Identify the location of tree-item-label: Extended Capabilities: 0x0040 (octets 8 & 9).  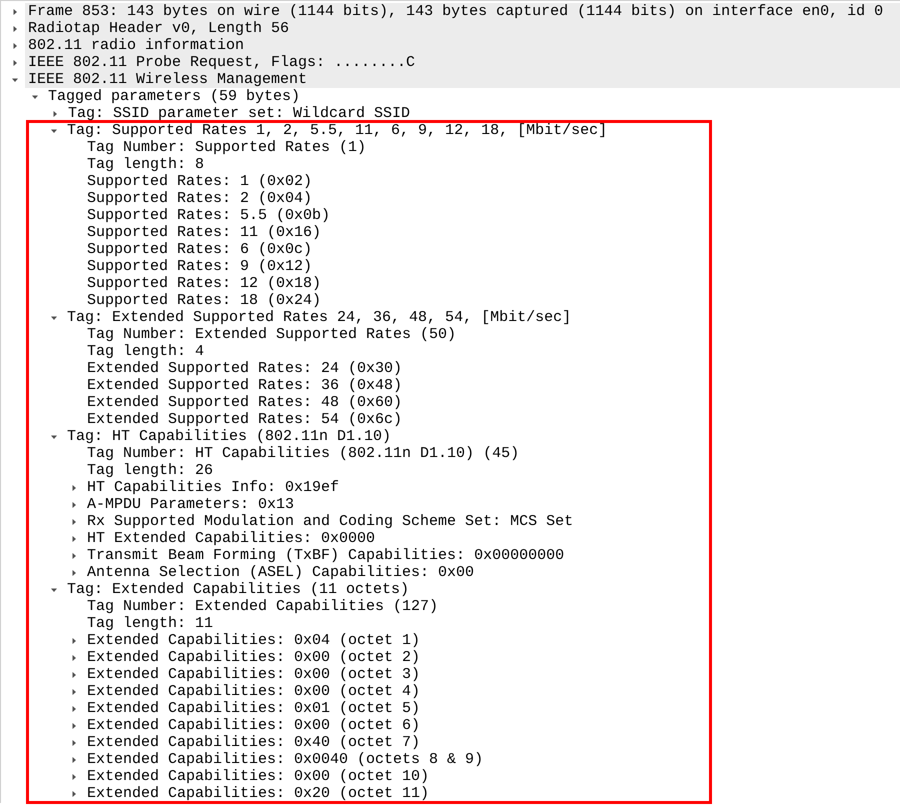
(284, 759).